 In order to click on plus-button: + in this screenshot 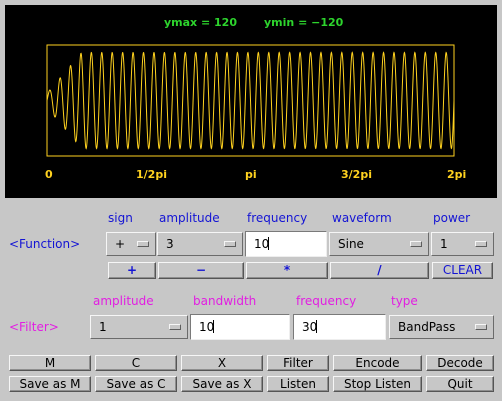, I will do `click(132, 270)`.